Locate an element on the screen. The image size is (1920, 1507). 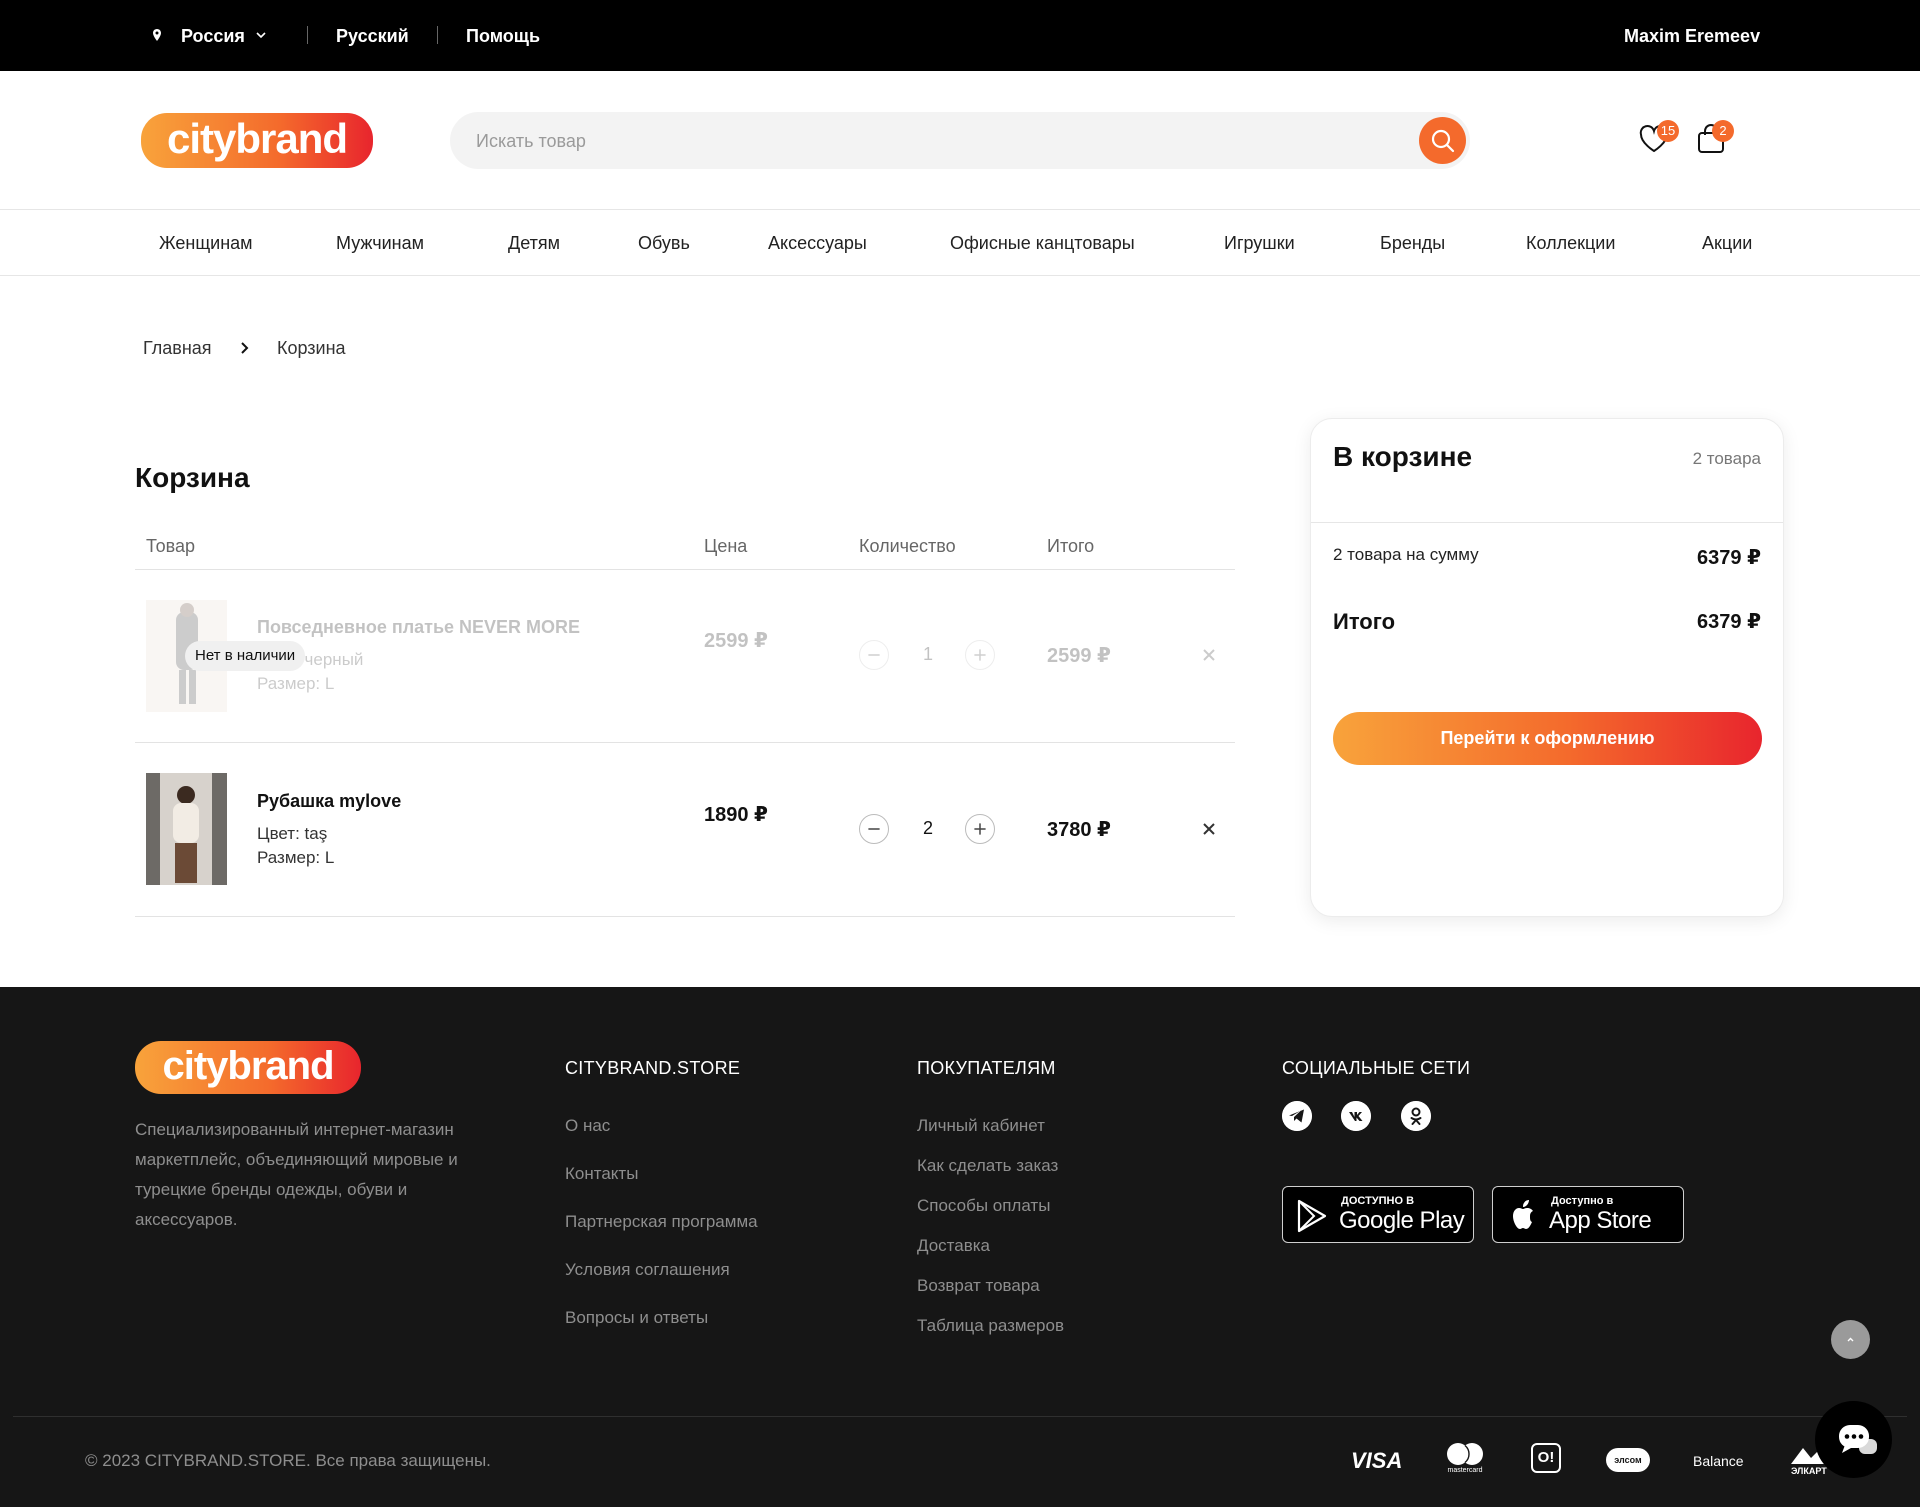
quantity-value: 1 is located at coordinates (927, 654).